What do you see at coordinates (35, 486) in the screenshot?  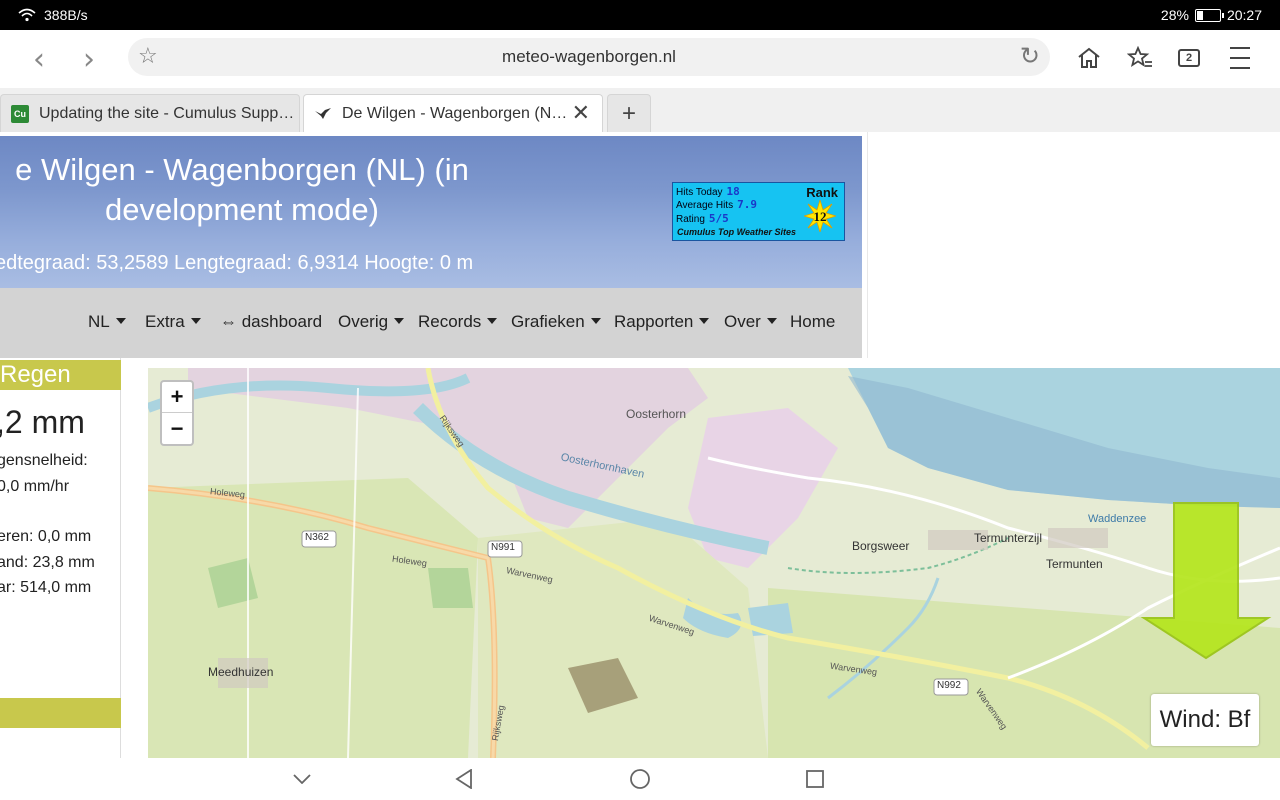 I see `rain-rate-value: 0,0 mm/hr` at bounding box center [35, 486].